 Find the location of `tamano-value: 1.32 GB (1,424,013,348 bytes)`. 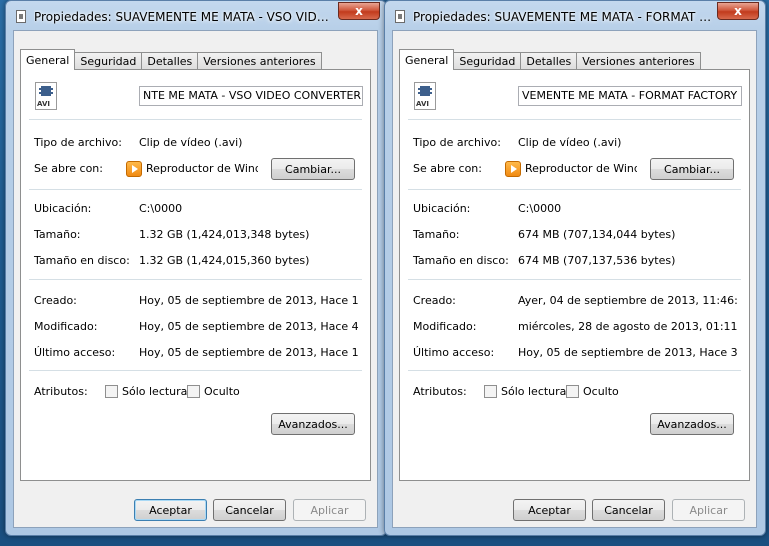

tamano-value: 1.32 GB (1,424,013,348 bytes) is located at coordinates (224, 234).